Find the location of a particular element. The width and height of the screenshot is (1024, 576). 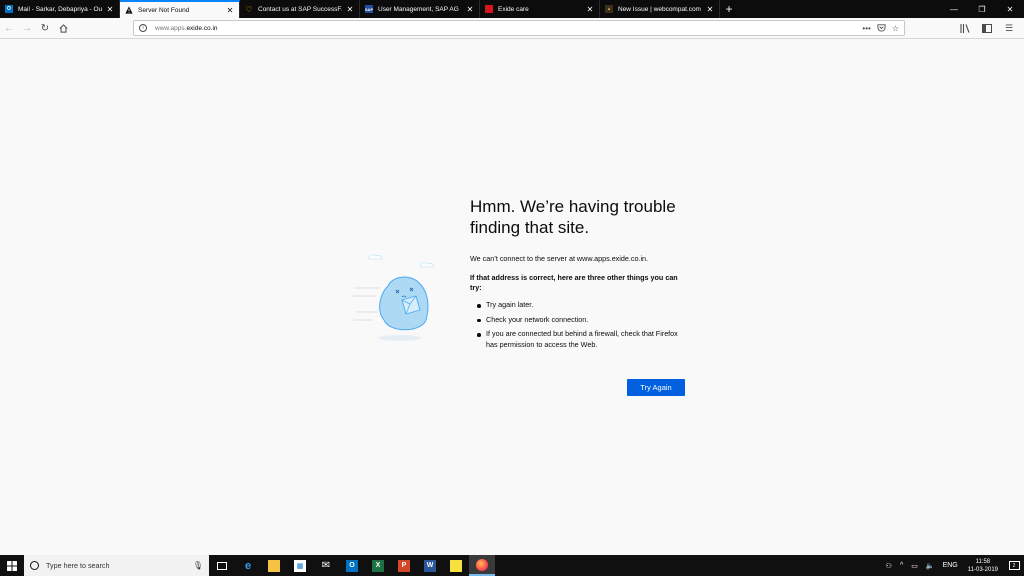

task-view-icon is located at coordinates (222, 565).